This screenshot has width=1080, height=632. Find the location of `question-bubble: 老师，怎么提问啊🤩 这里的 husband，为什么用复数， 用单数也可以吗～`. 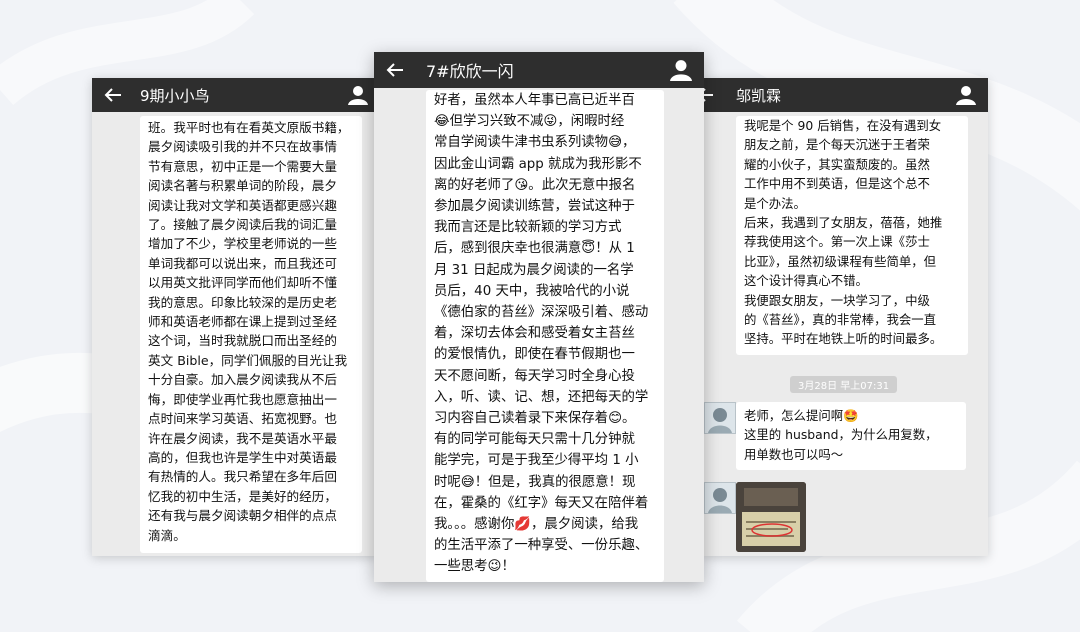

question-bubble: 老师，怎么提问啊🤩 这里的 husband，为什么用复数， 用单数也可以吗～ is located at coordinates (851, 436).